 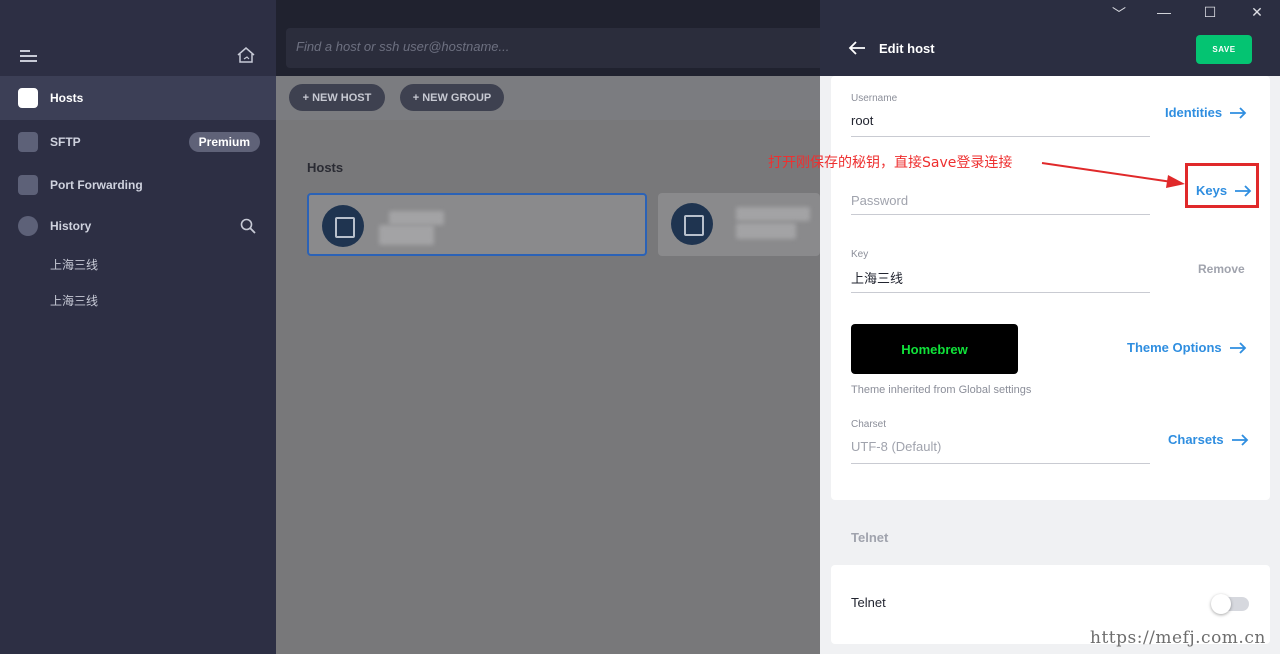 I want to click on username-label: Username, so click(x=874, y=98).